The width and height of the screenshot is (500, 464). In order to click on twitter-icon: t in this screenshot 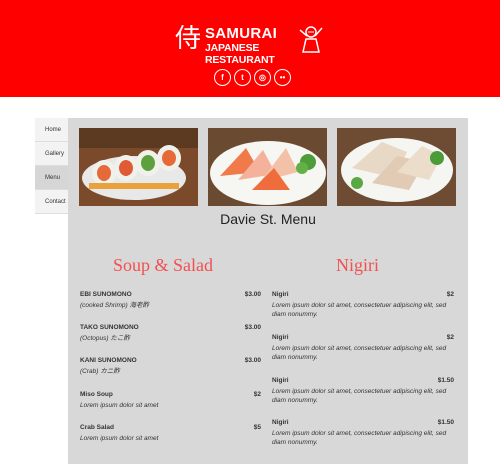, I will do `click(242, 77)`.